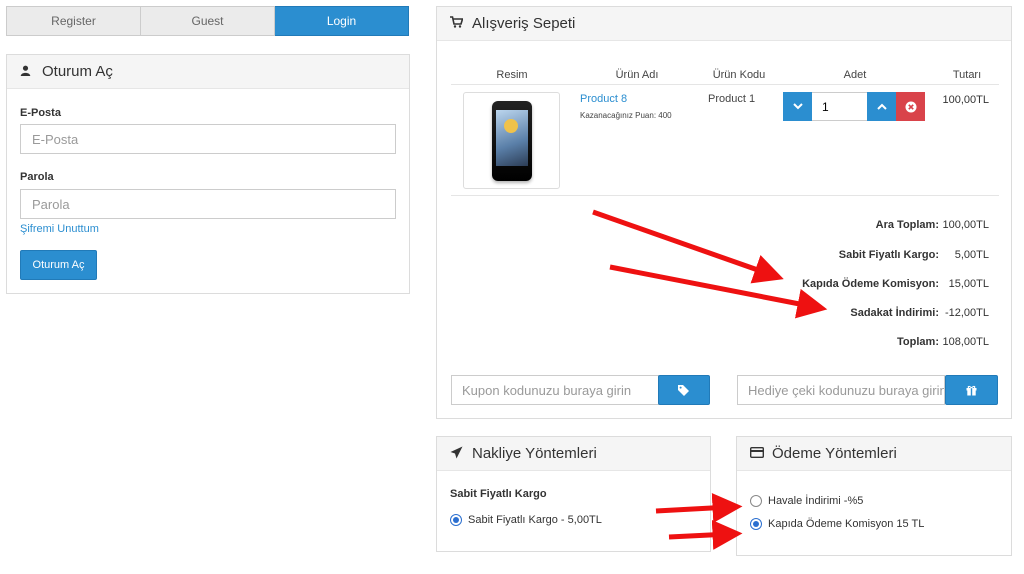 The image size is (1024, 574). I want to click on grand-total-value: 108,00TL, so click(965, 342).